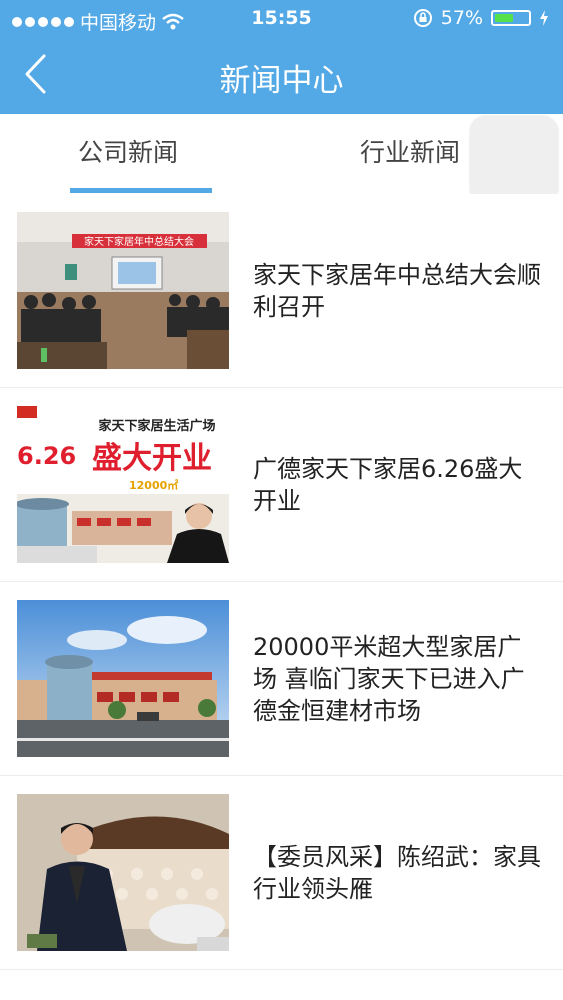  What do you see at coordinates (281, 994) in the screenshot?
I see `list-end` at bounding box center [281, 994].